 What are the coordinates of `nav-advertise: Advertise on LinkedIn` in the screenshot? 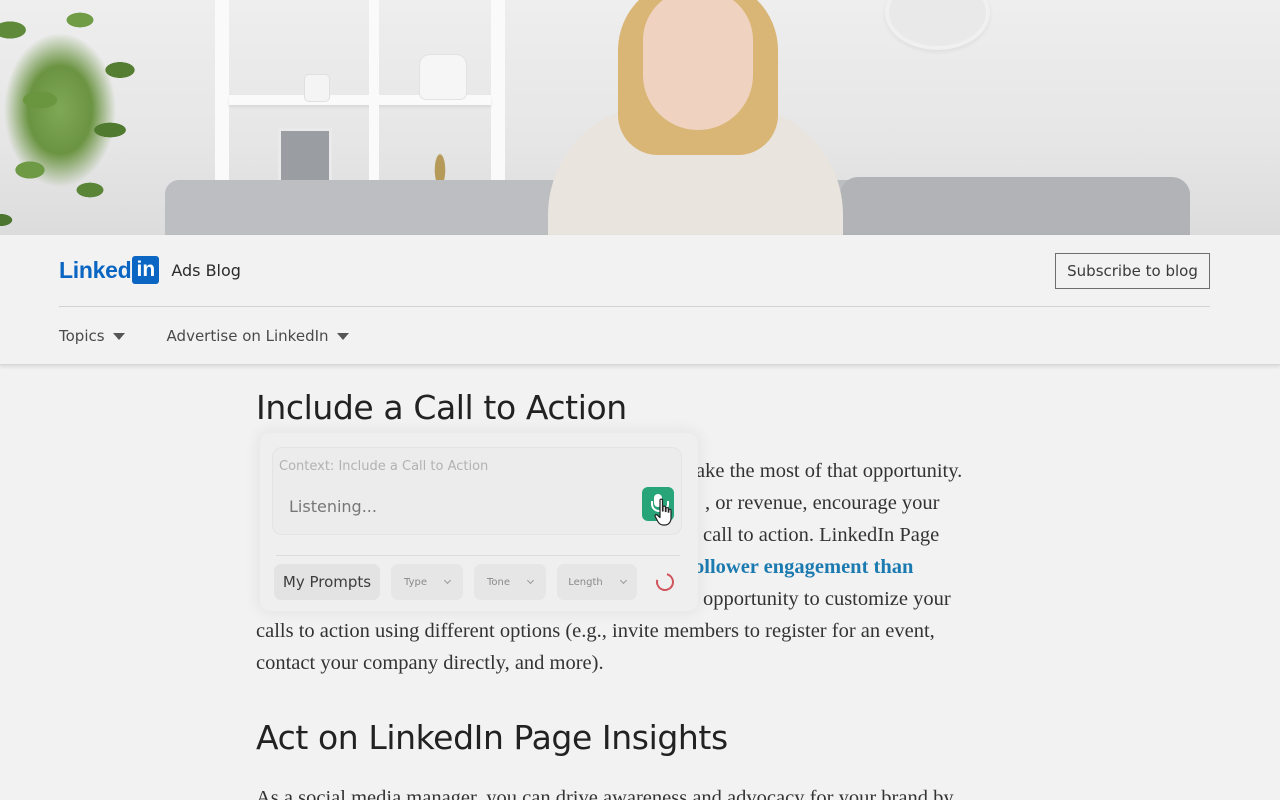 It's located at (258, 336).